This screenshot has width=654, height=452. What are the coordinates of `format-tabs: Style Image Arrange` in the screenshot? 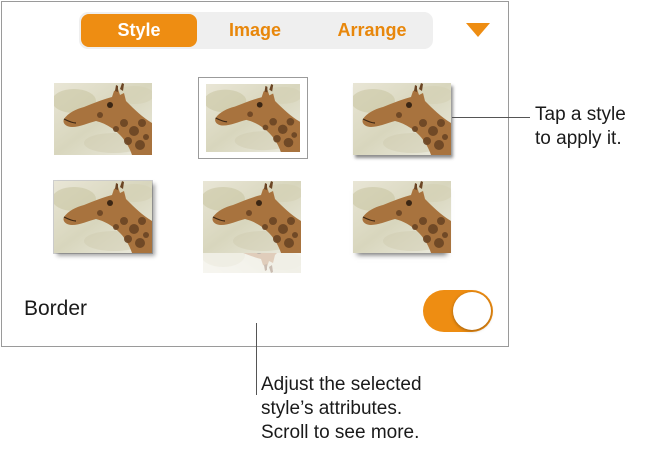 It's located at (256, 30).